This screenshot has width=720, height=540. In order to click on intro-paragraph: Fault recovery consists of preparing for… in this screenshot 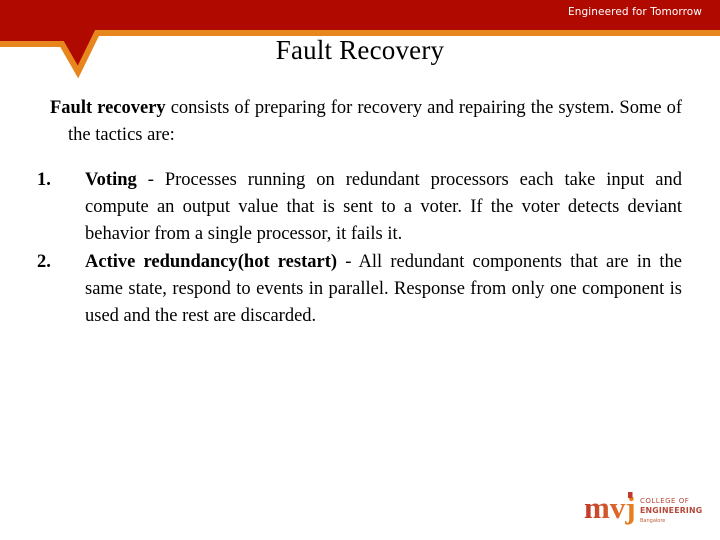, I will do `click(366, 122)`.